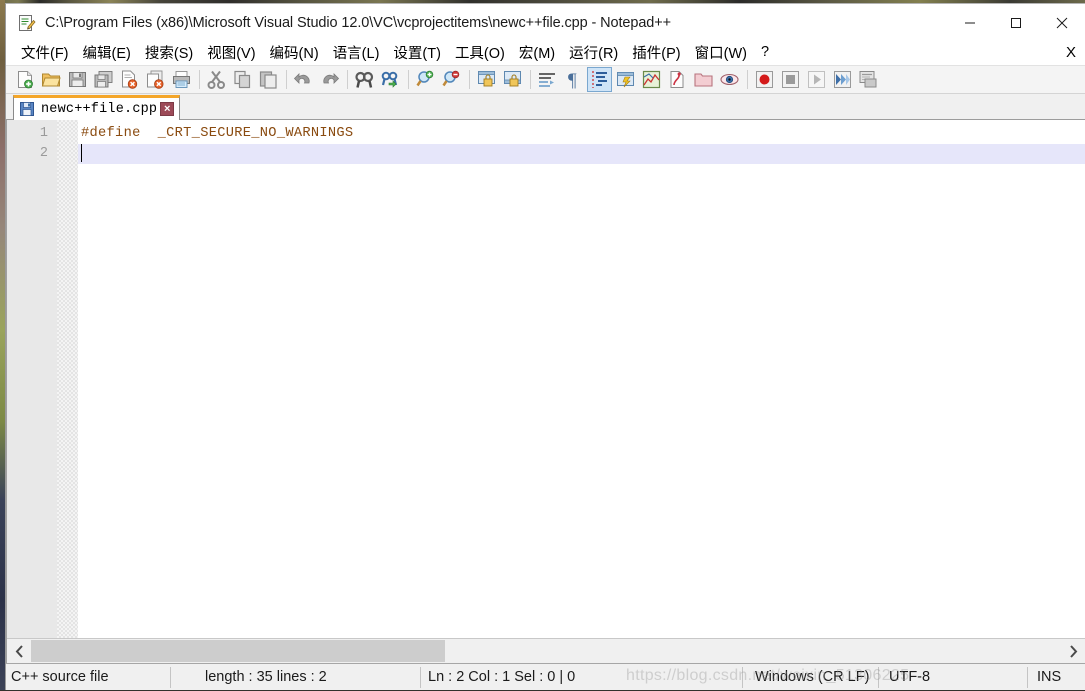 This screenshot has width=1085, height=691. I want to click on menu-macro: 宏(M), so click(537, 53).